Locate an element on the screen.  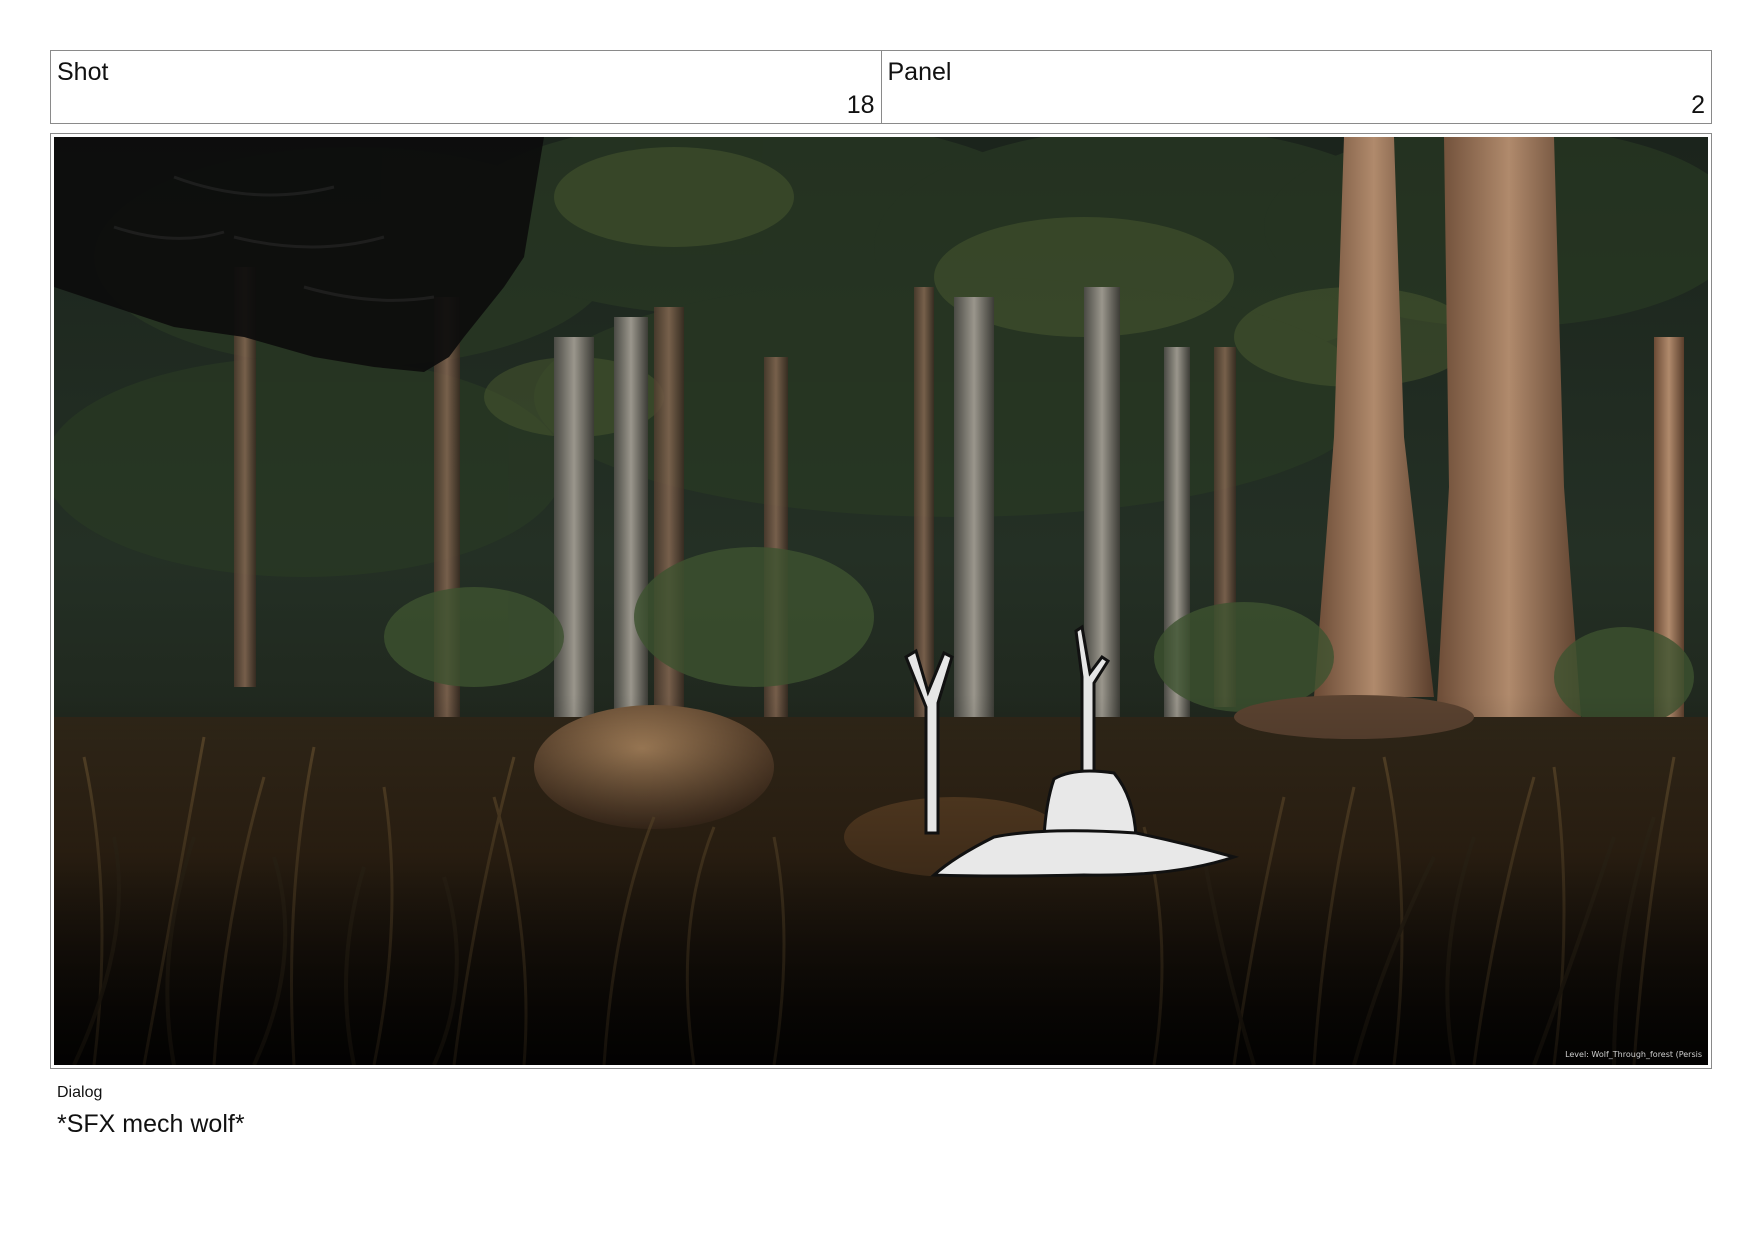
shot-panel-header: Shot 18 Panel 2 is located at coordinates (881, 87).